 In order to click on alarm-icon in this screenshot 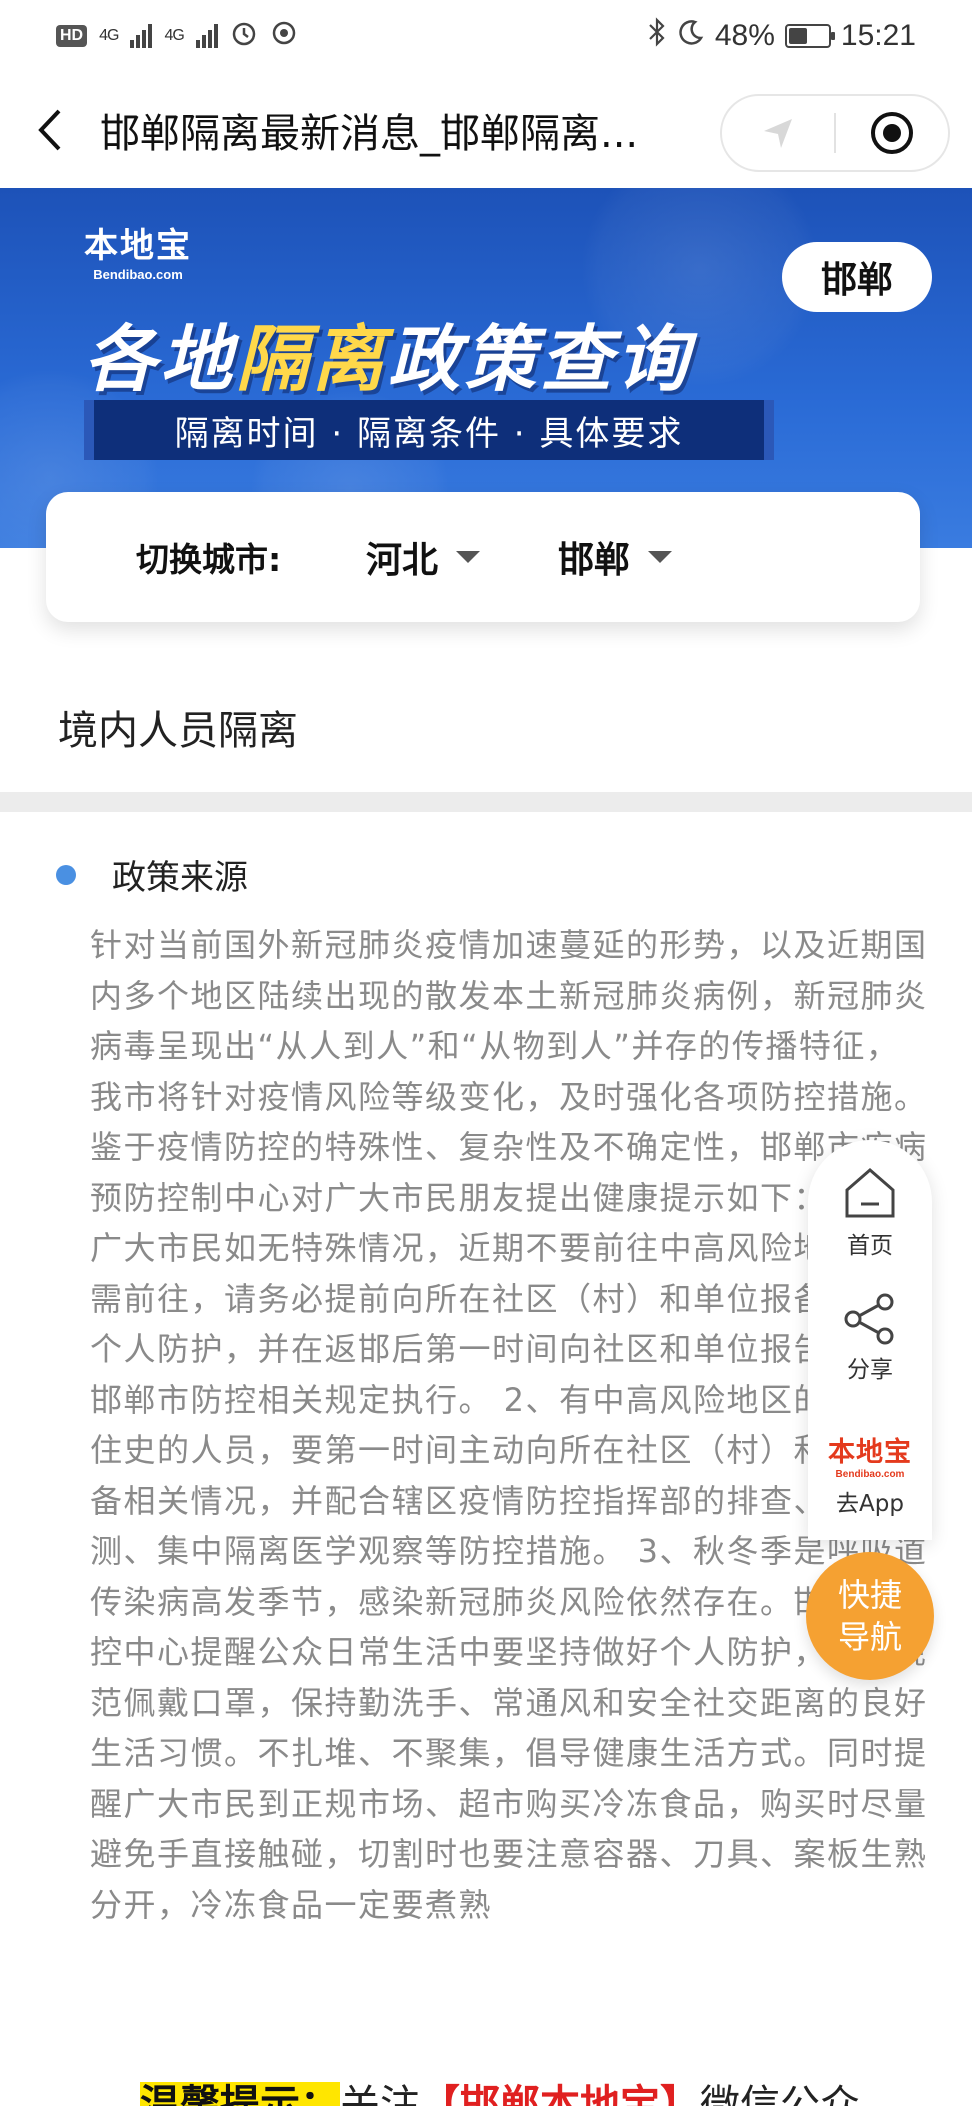, I will do `click(244, 36)`.